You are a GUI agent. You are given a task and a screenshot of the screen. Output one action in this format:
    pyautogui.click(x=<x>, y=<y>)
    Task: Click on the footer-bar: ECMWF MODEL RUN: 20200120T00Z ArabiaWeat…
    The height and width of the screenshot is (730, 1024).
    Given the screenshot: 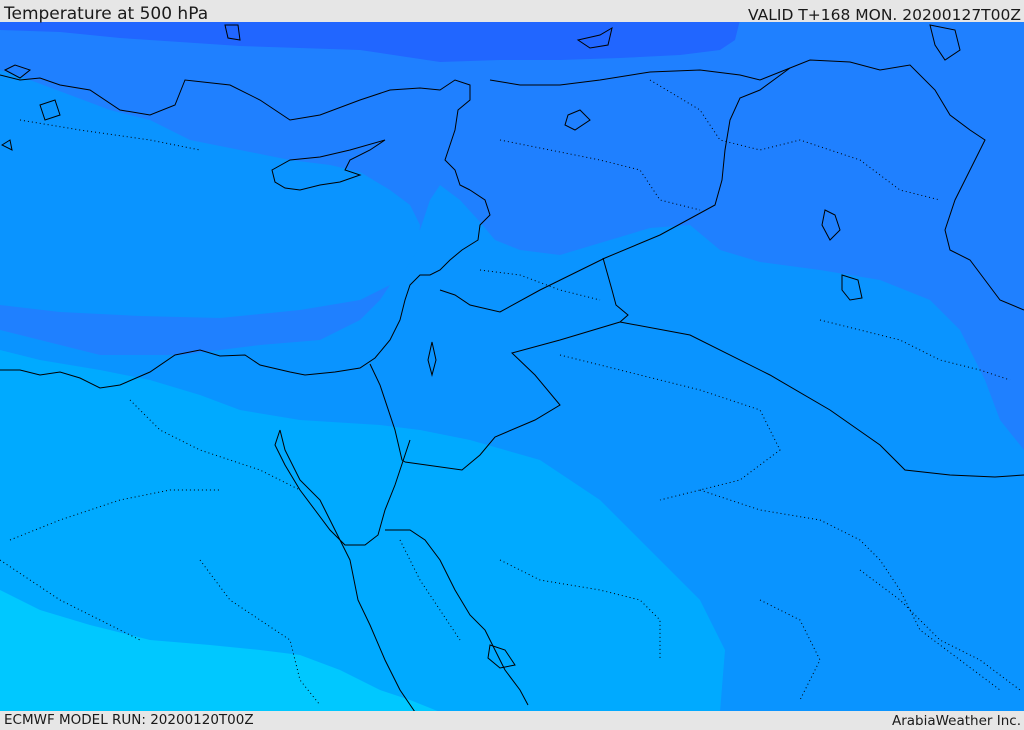 What is the action you would take?
    pyautogui.click(x=512, y=720)
    